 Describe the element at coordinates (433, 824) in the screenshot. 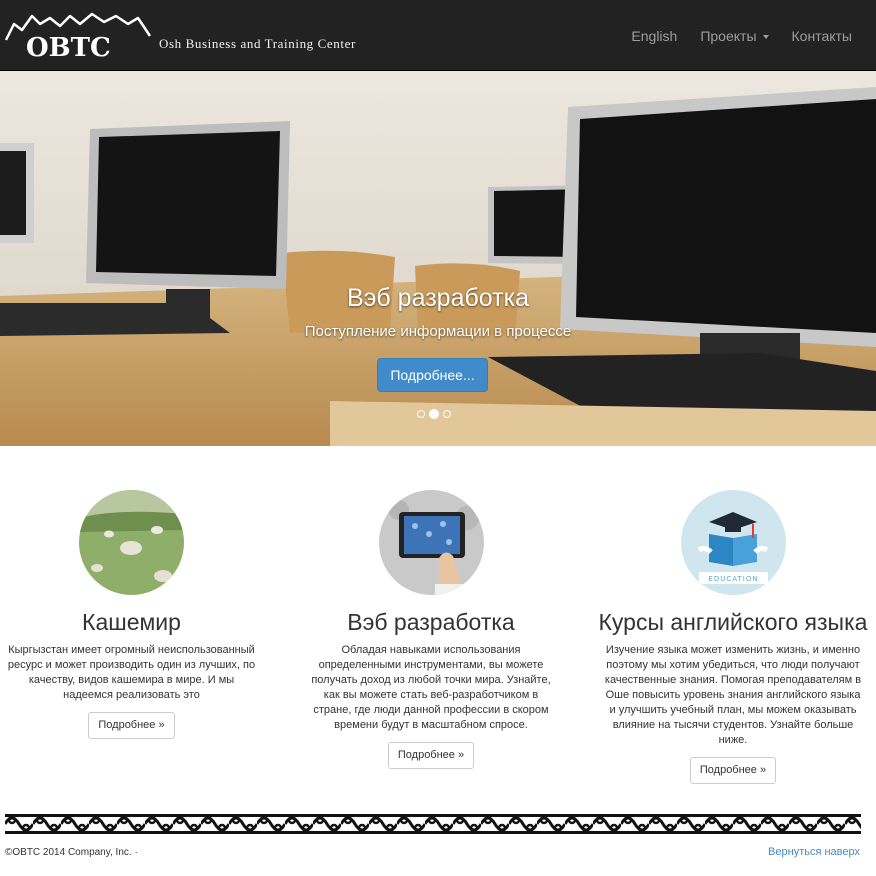

I see `ornament-border` at that location.